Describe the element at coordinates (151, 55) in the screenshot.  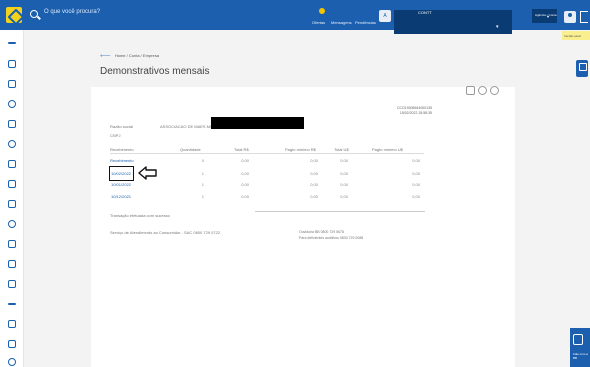
I see `breadcrumb-empresa: Empresa` at that location.